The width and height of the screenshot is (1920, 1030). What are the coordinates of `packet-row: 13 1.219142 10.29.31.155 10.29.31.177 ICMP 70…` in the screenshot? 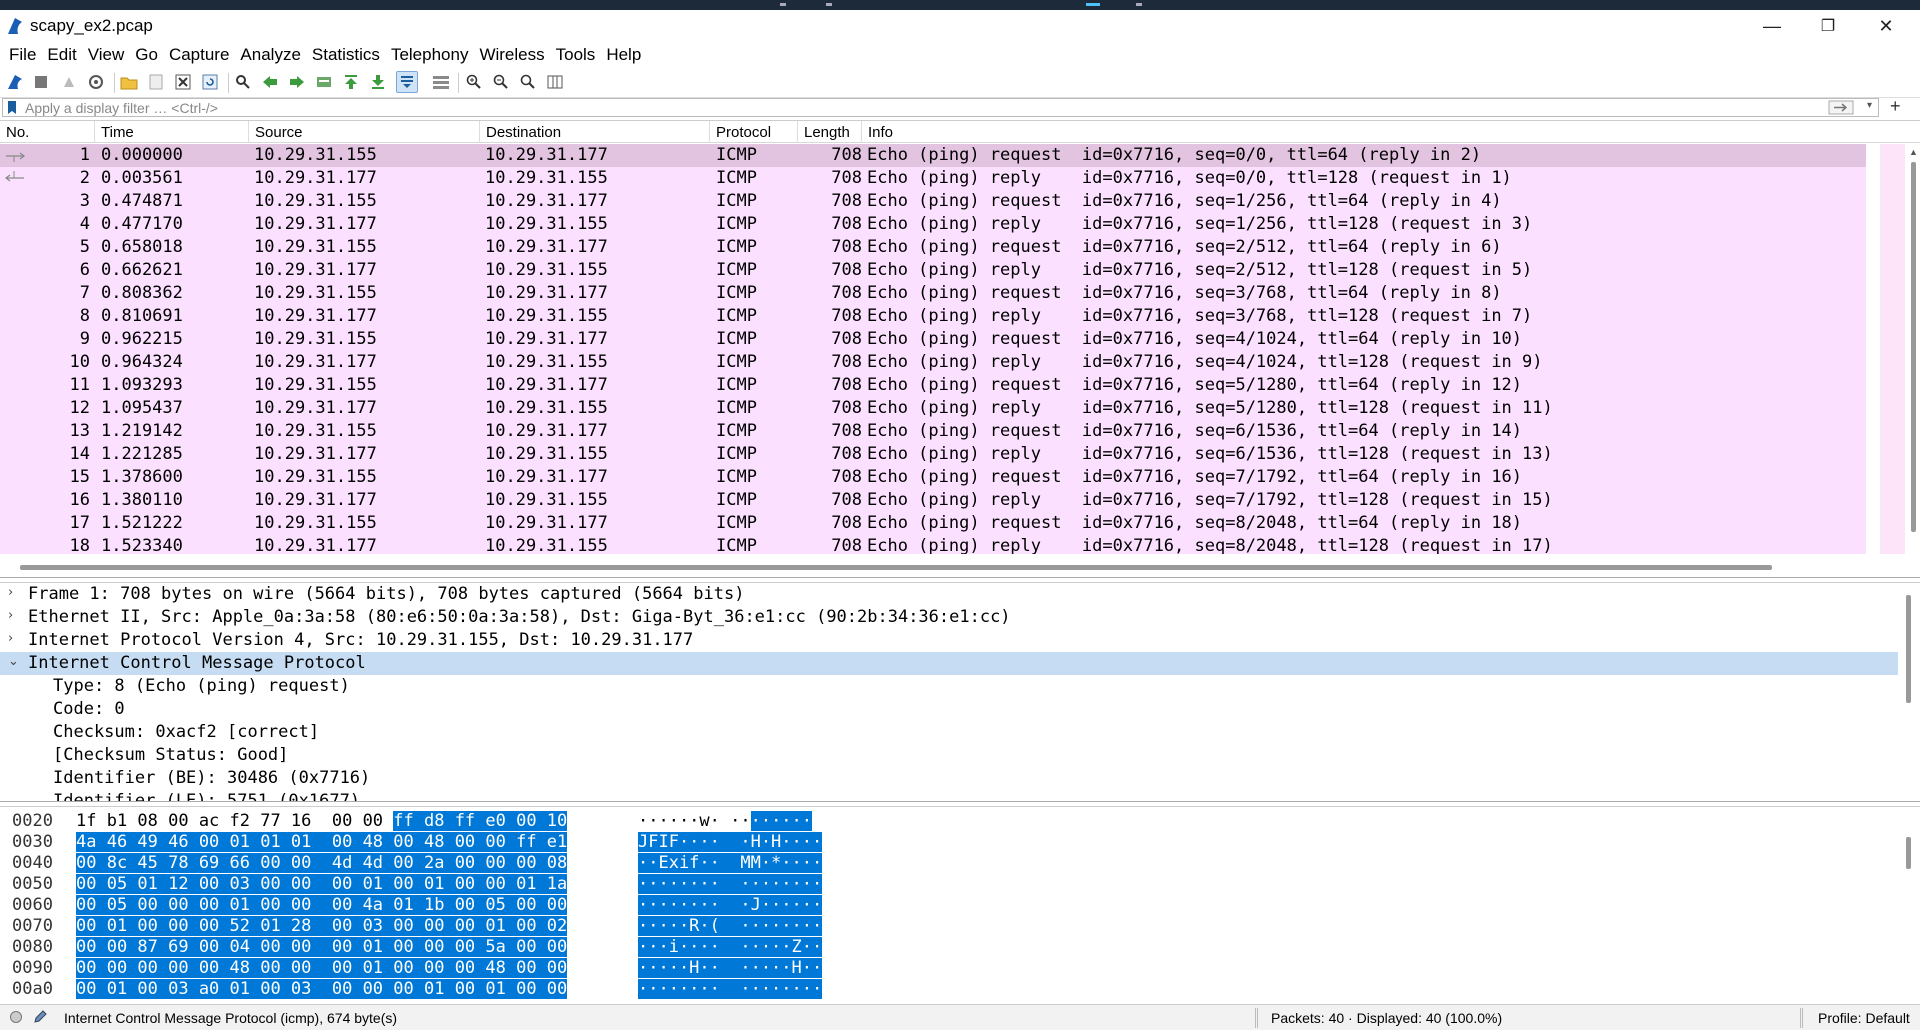 It's located at (933, 431).